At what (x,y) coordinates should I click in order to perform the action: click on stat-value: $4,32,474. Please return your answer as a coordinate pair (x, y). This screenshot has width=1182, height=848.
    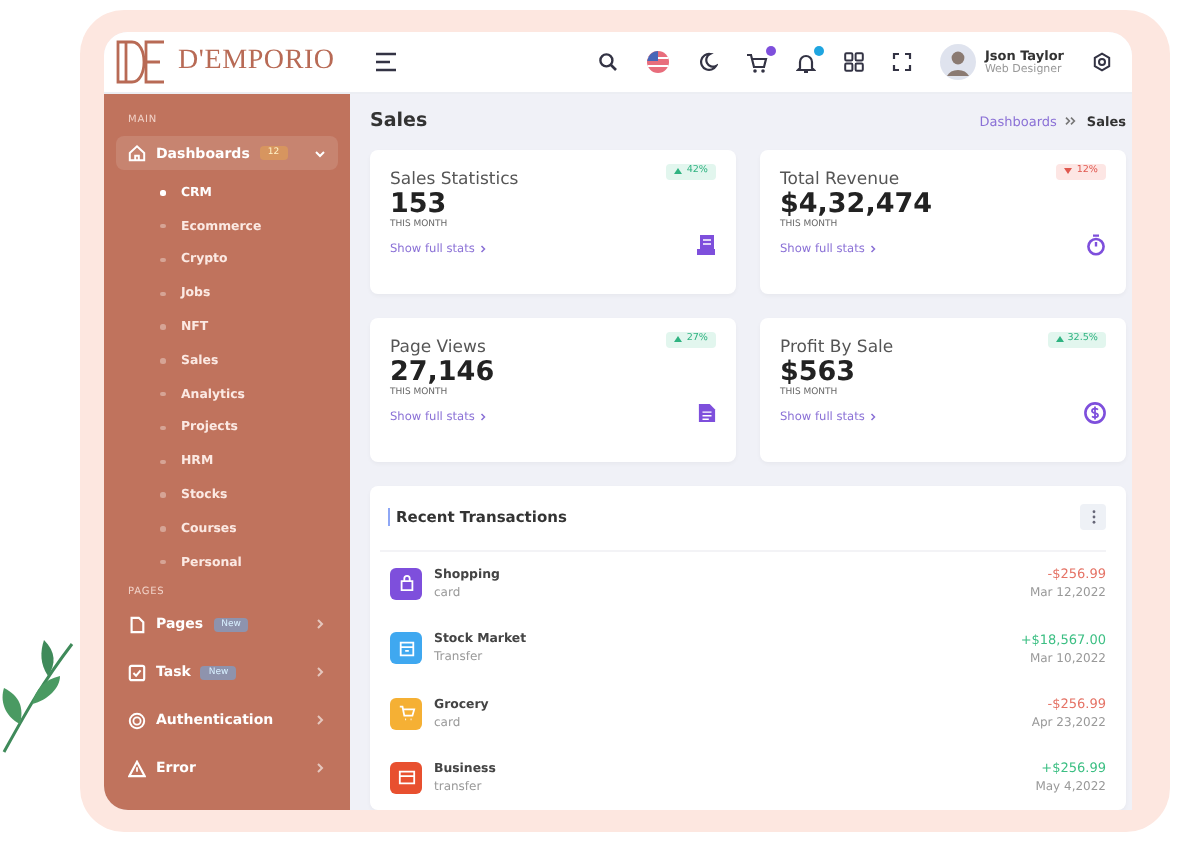
    Looking at the image, I should click on (857, 204).